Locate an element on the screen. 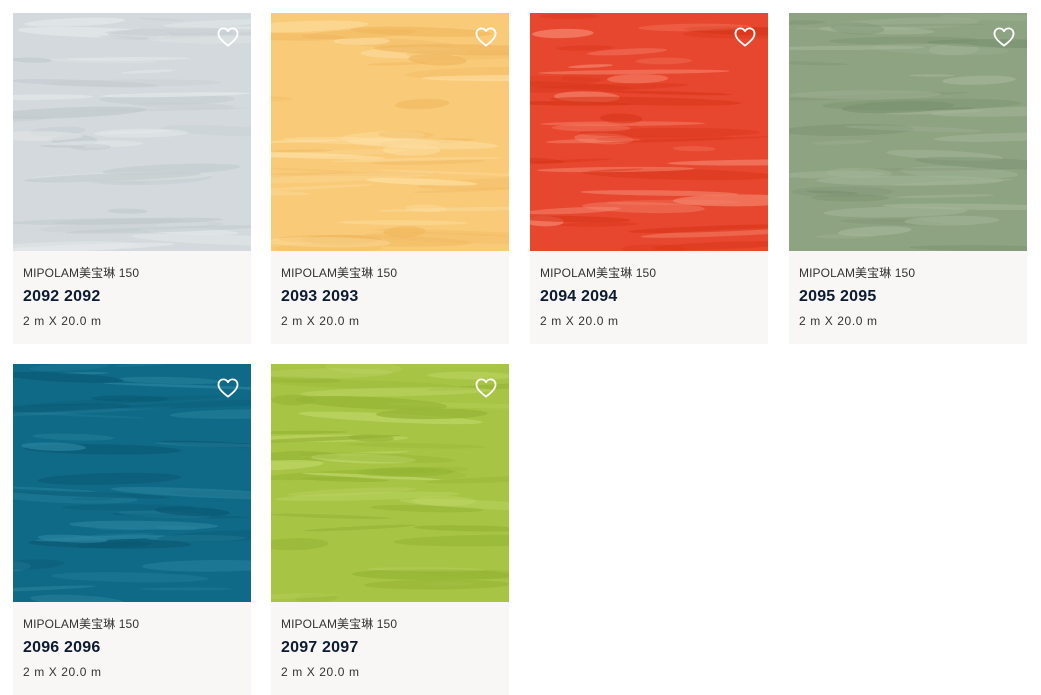  product-card: MIPOLAM美宝琳 150 2094 2094 2 m X 20.0 m is located at coordinates (649, 178).